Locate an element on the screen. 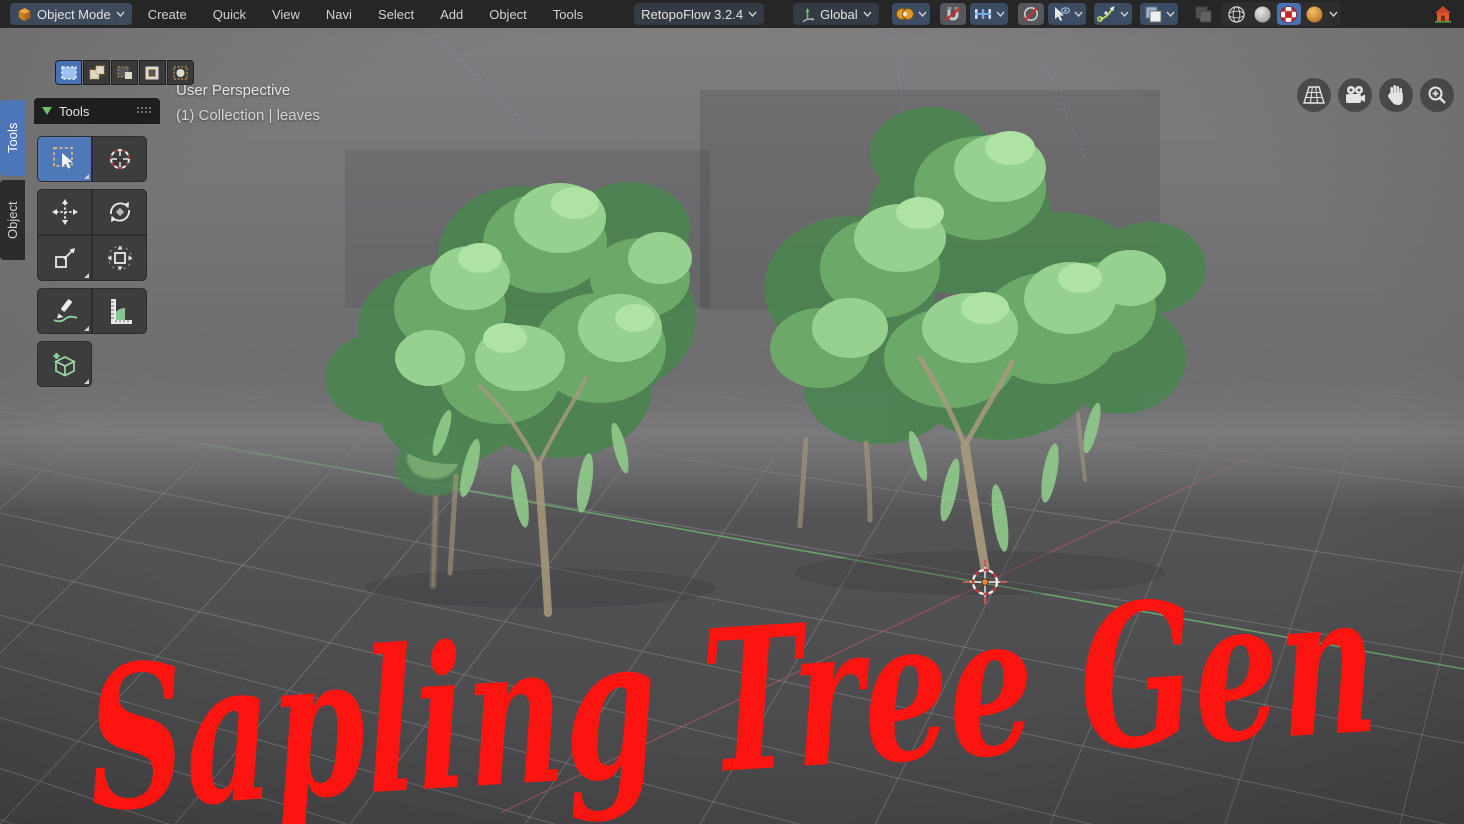 The width and height of the screenshot is (1464, 824). tool-add-cube-button is located at coordinates (64, 364).